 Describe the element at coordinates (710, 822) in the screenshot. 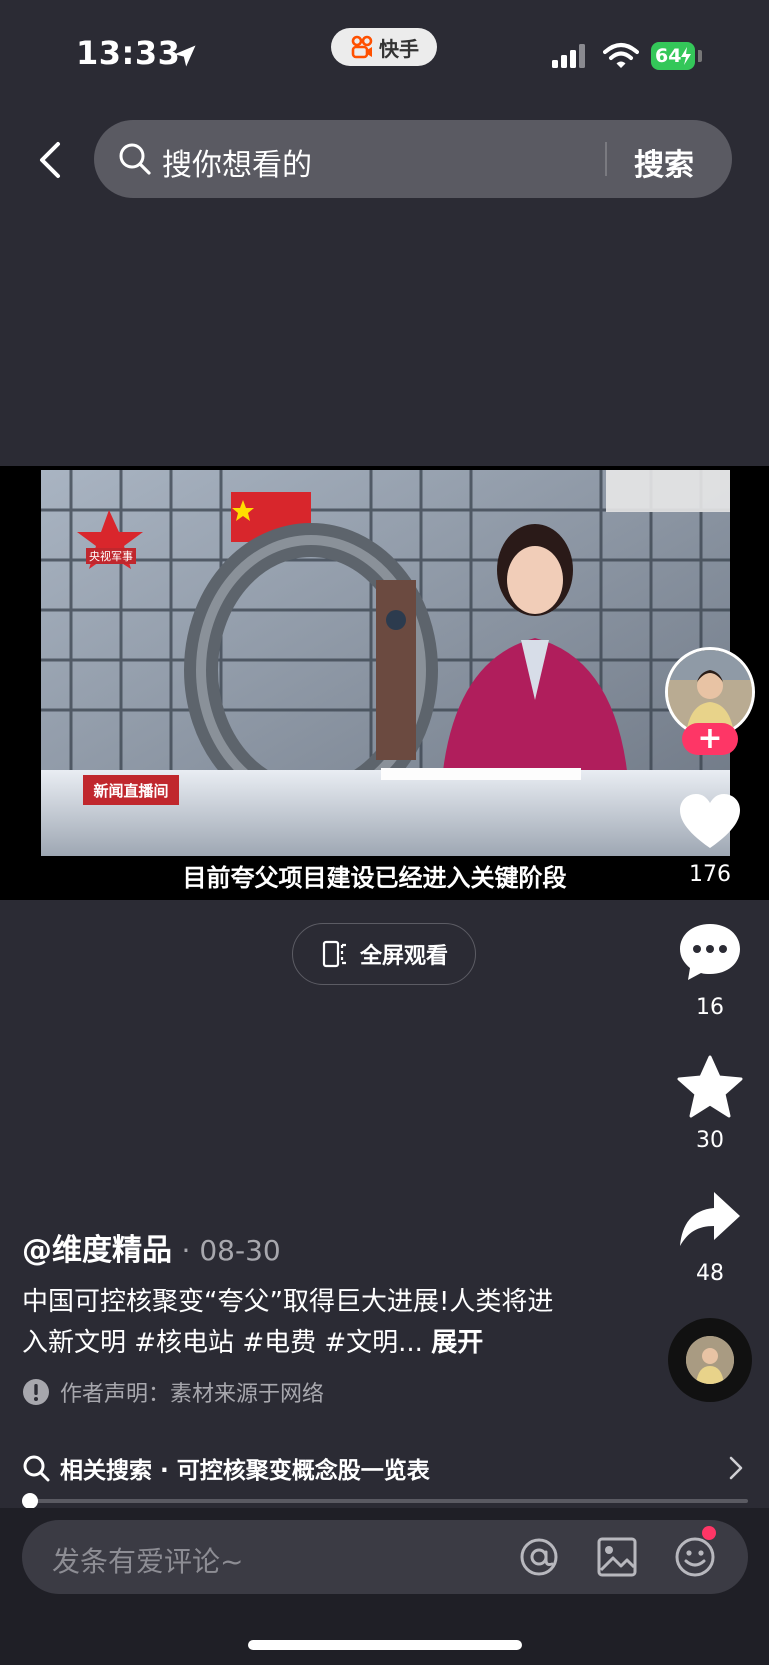

I see `heart-icon` at that location.